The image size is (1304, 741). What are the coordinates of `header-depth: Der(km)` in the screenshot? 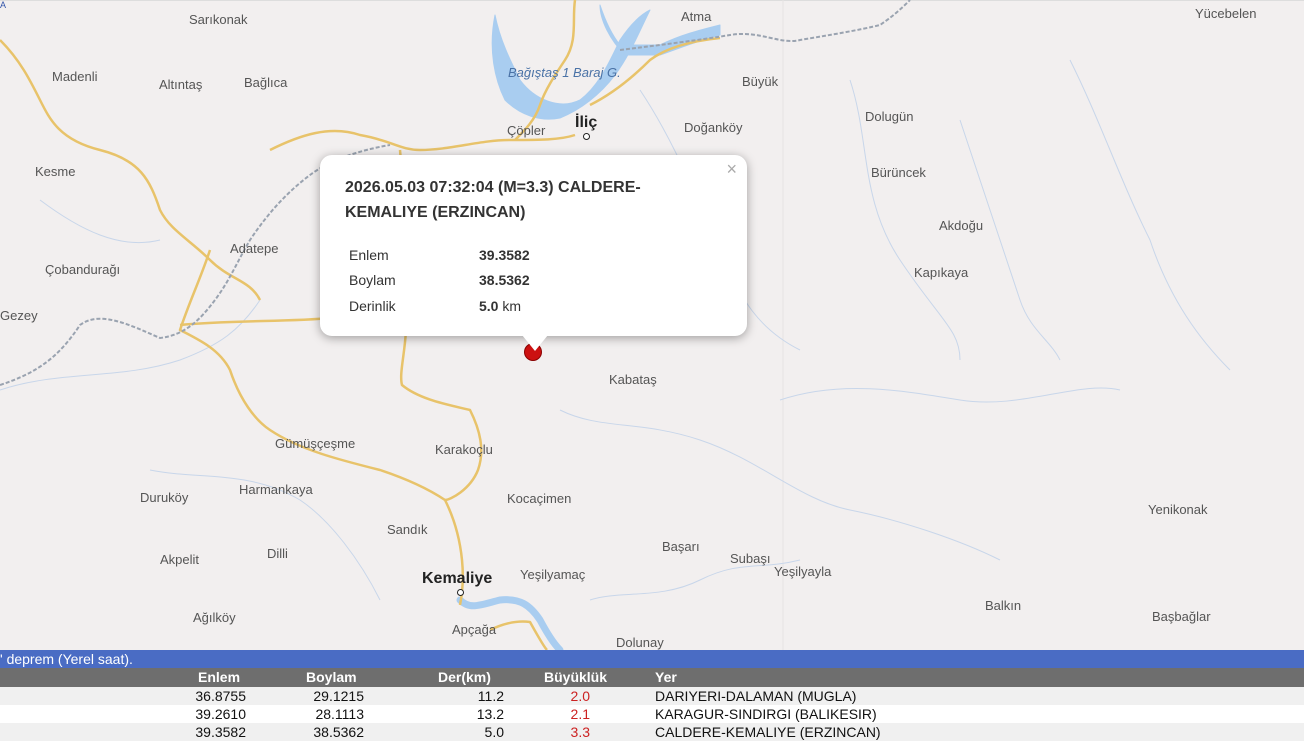 It's located at (464, 677).